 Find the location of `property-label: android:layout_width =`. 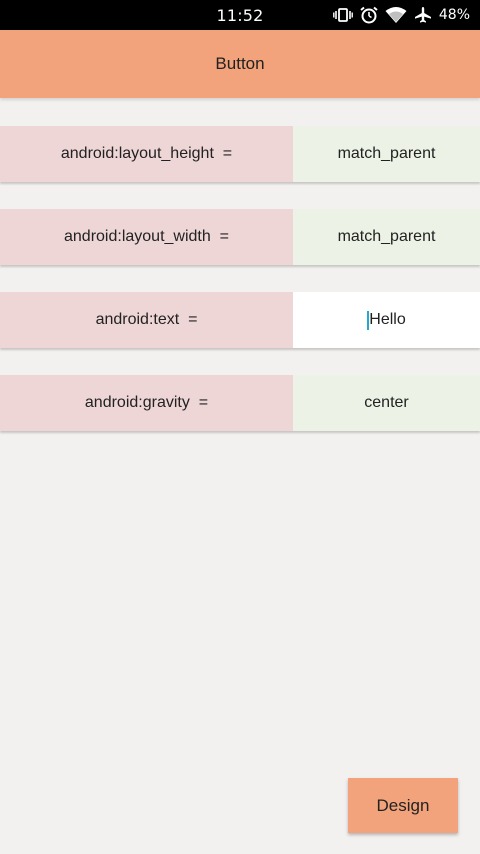

property-label: android:layout_width = is located at coordinates (146, 237).